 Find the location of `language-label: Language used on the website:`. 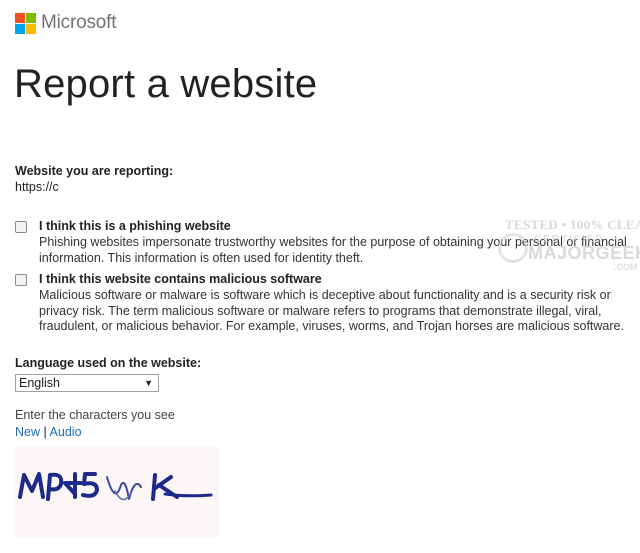

language-label: Language used on the website: is located at coordinates (108, 363).